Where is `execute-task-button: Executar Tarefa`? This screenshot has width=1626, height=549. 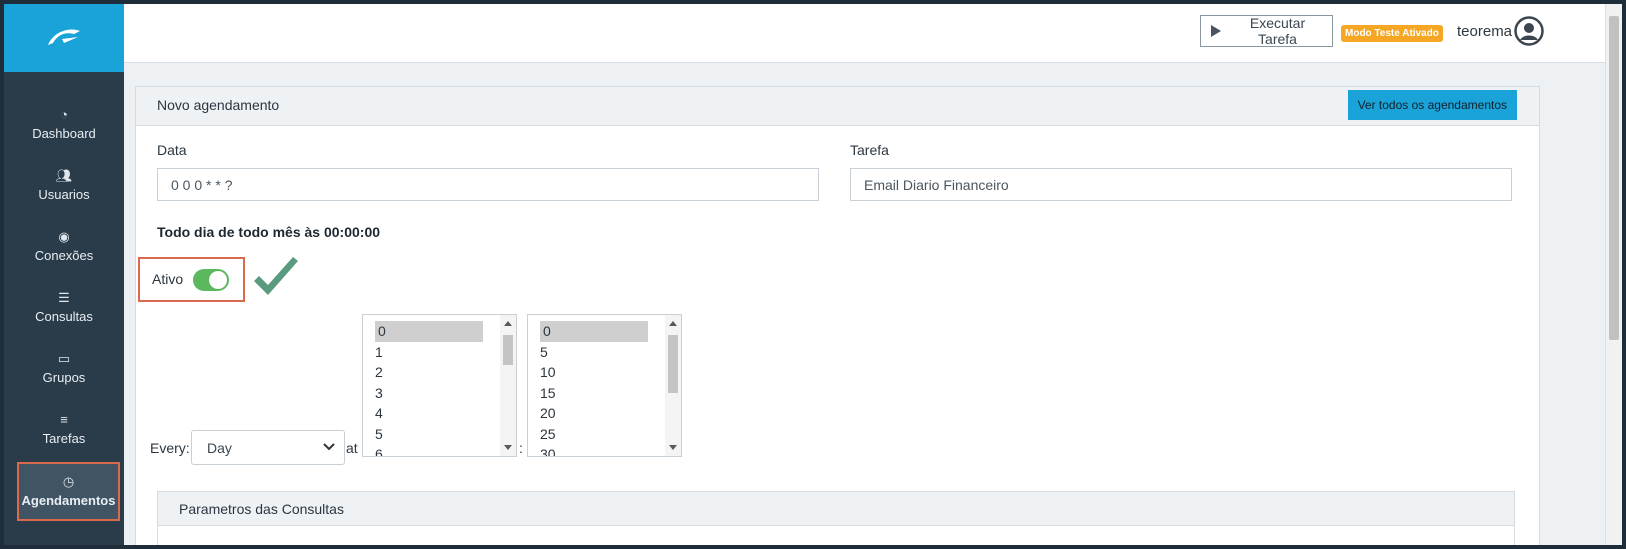
execute-task-button: Executar Tarefa is located at coordinates (1266, 31).